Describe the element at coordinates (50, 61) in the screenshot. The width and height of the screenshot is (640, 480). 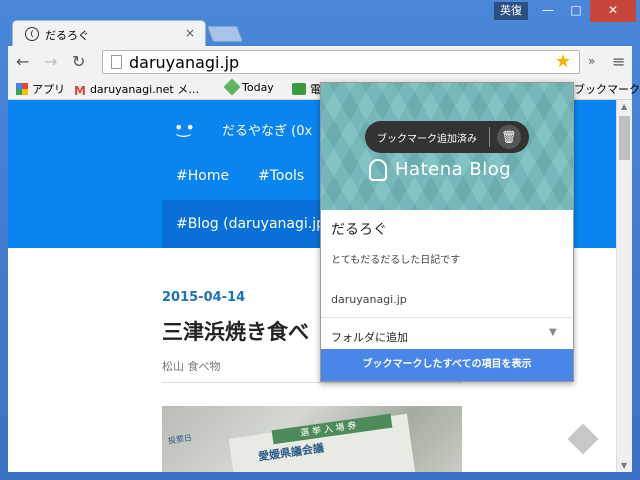
I see `forward-button: →` at that location.